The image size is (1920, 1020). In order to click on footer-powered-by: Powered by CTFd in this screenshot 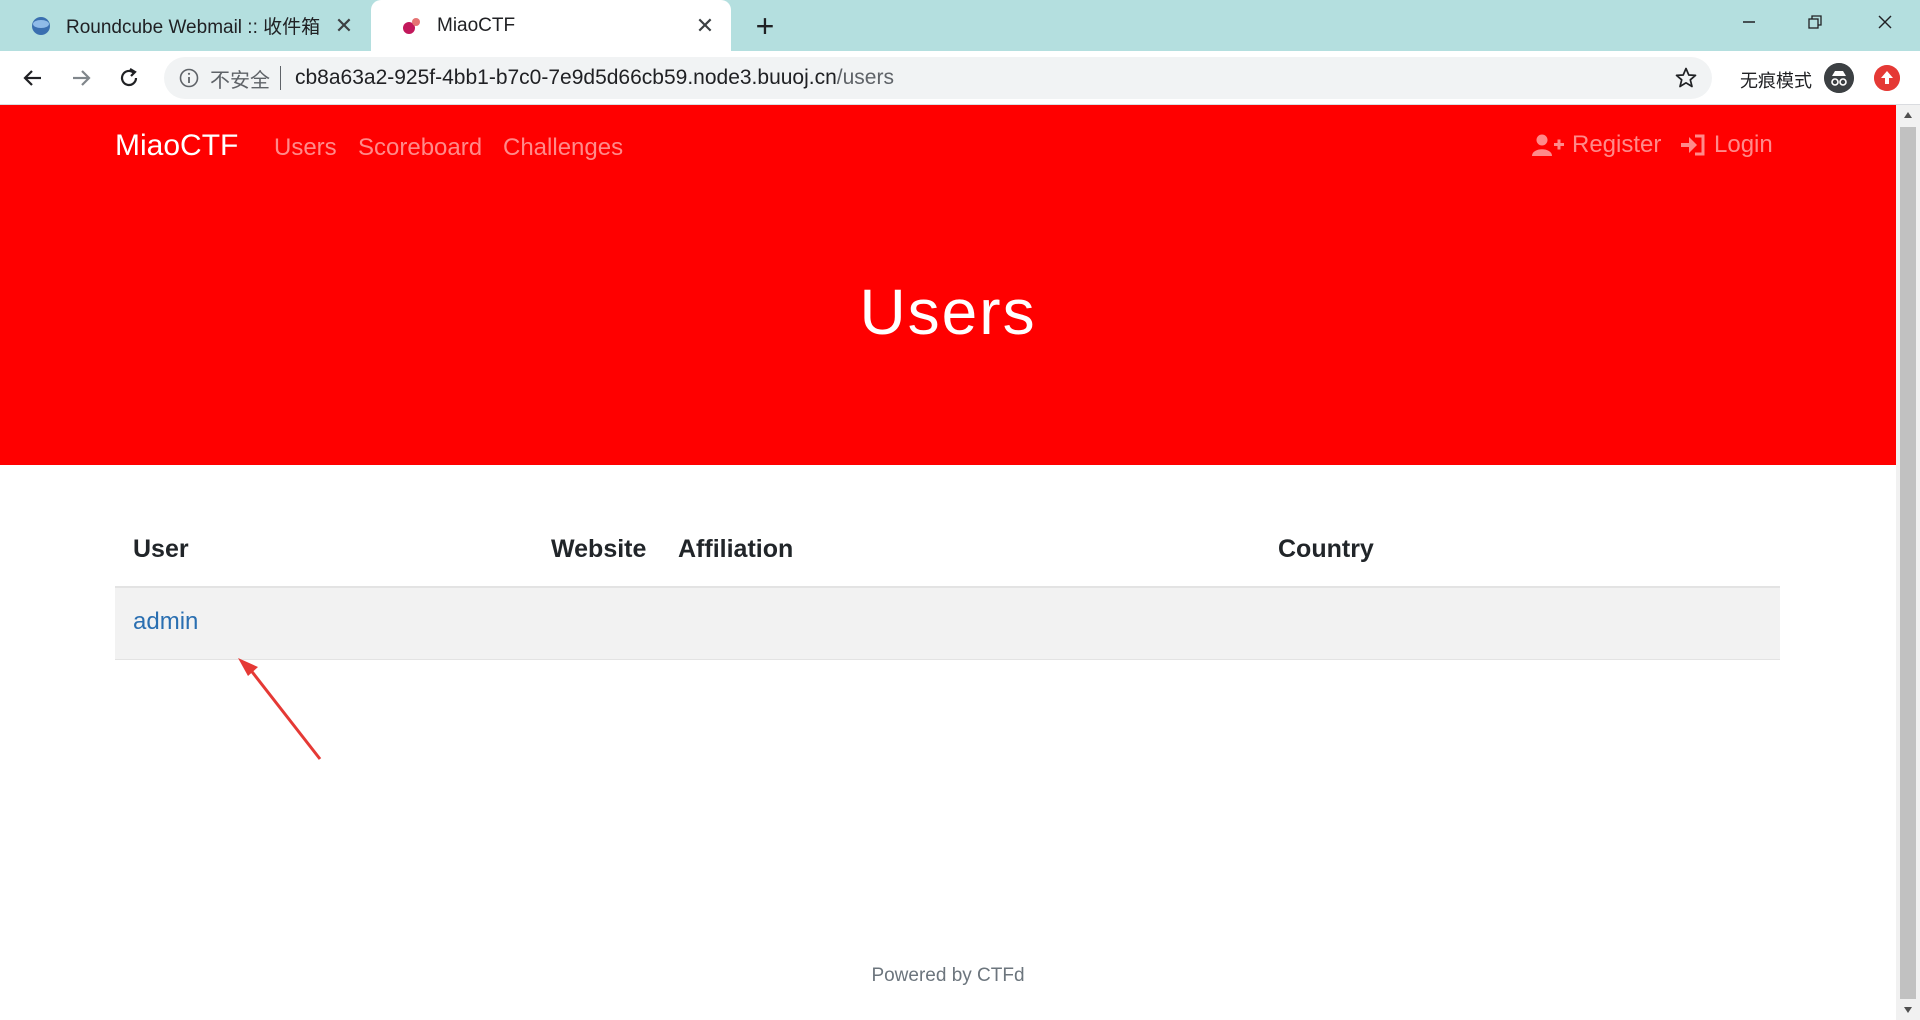, I will do `click(948, 976)`.